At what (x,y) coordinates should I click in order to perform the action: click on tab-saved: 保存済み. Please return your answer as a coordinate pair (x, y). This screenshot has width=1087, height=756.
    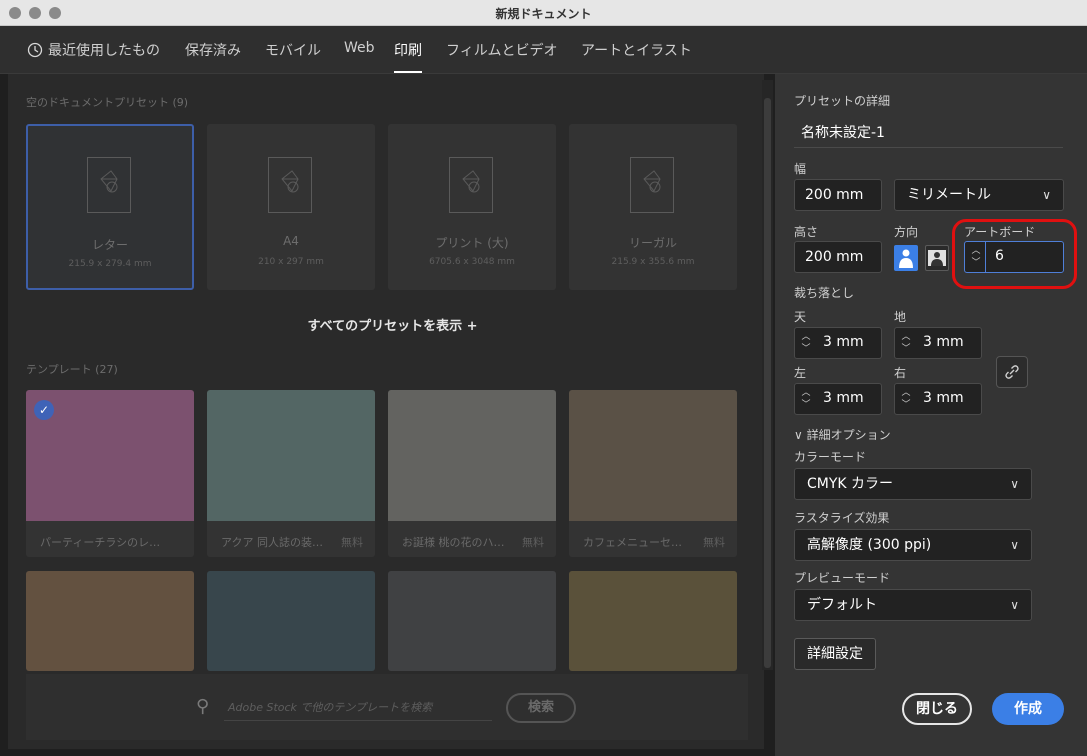
    Looking at the image, I should click on (213, 50).